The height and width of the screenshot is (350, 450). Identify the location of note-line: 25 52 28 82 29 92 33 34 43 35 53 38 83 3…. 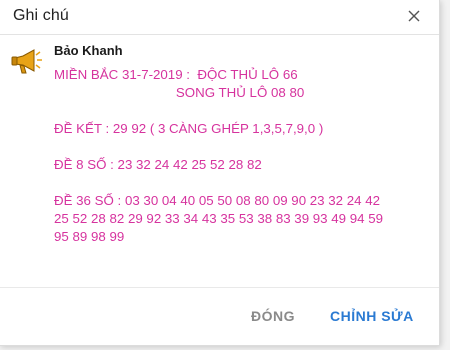
(219, 218).